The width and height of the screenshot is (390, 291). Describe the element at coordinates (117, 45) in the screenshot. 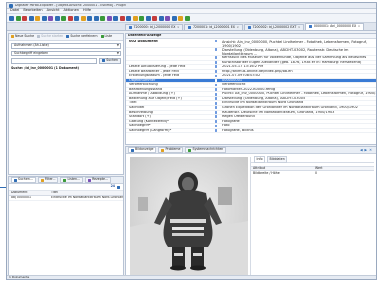

I see `chevron-down-icon: ▼` at that location.